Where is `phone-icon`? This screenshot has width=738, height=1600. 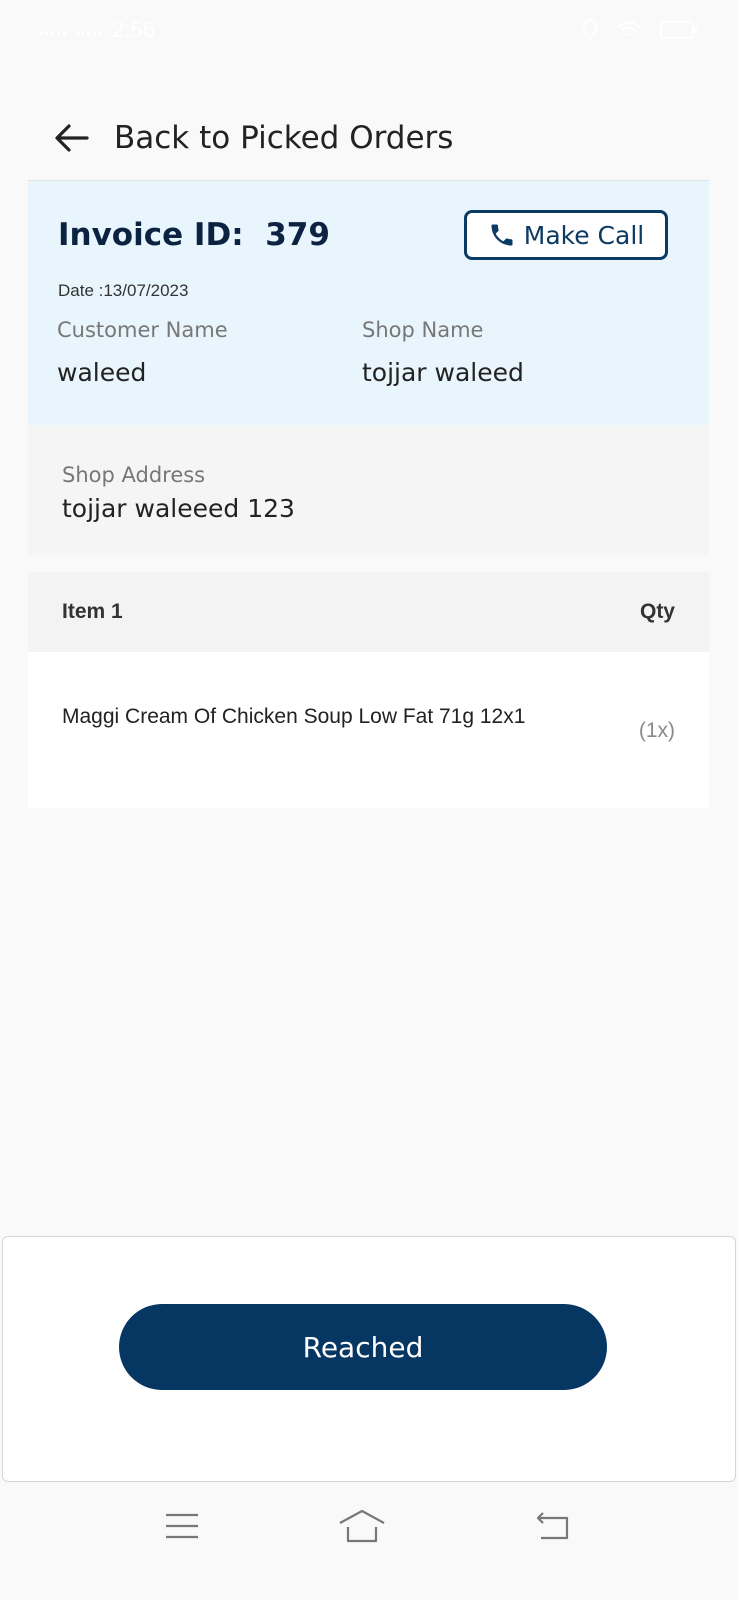 phone-icon is located at coordinates (502, 235).